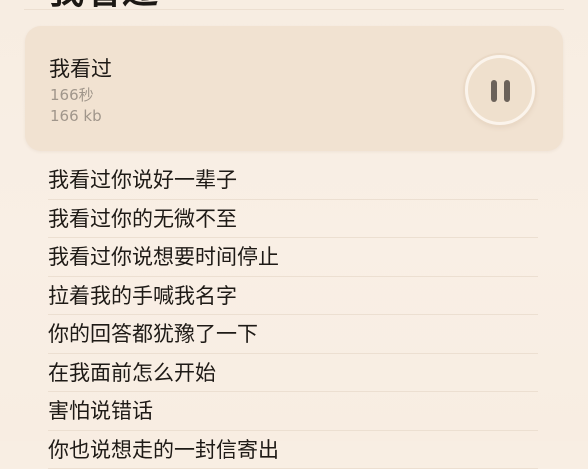 This screenshot has height=469, width=588. I want to click on pause-icon, so click(501, 91).